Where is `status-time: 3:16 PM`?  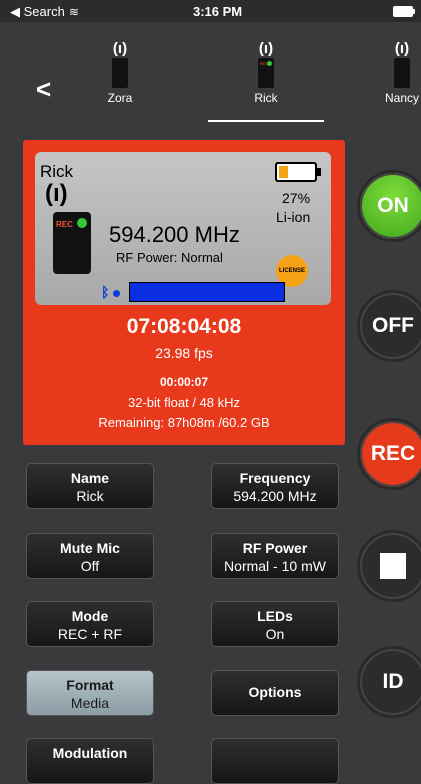
status-time: 3:16 PM is located at coordinates (218, 11).